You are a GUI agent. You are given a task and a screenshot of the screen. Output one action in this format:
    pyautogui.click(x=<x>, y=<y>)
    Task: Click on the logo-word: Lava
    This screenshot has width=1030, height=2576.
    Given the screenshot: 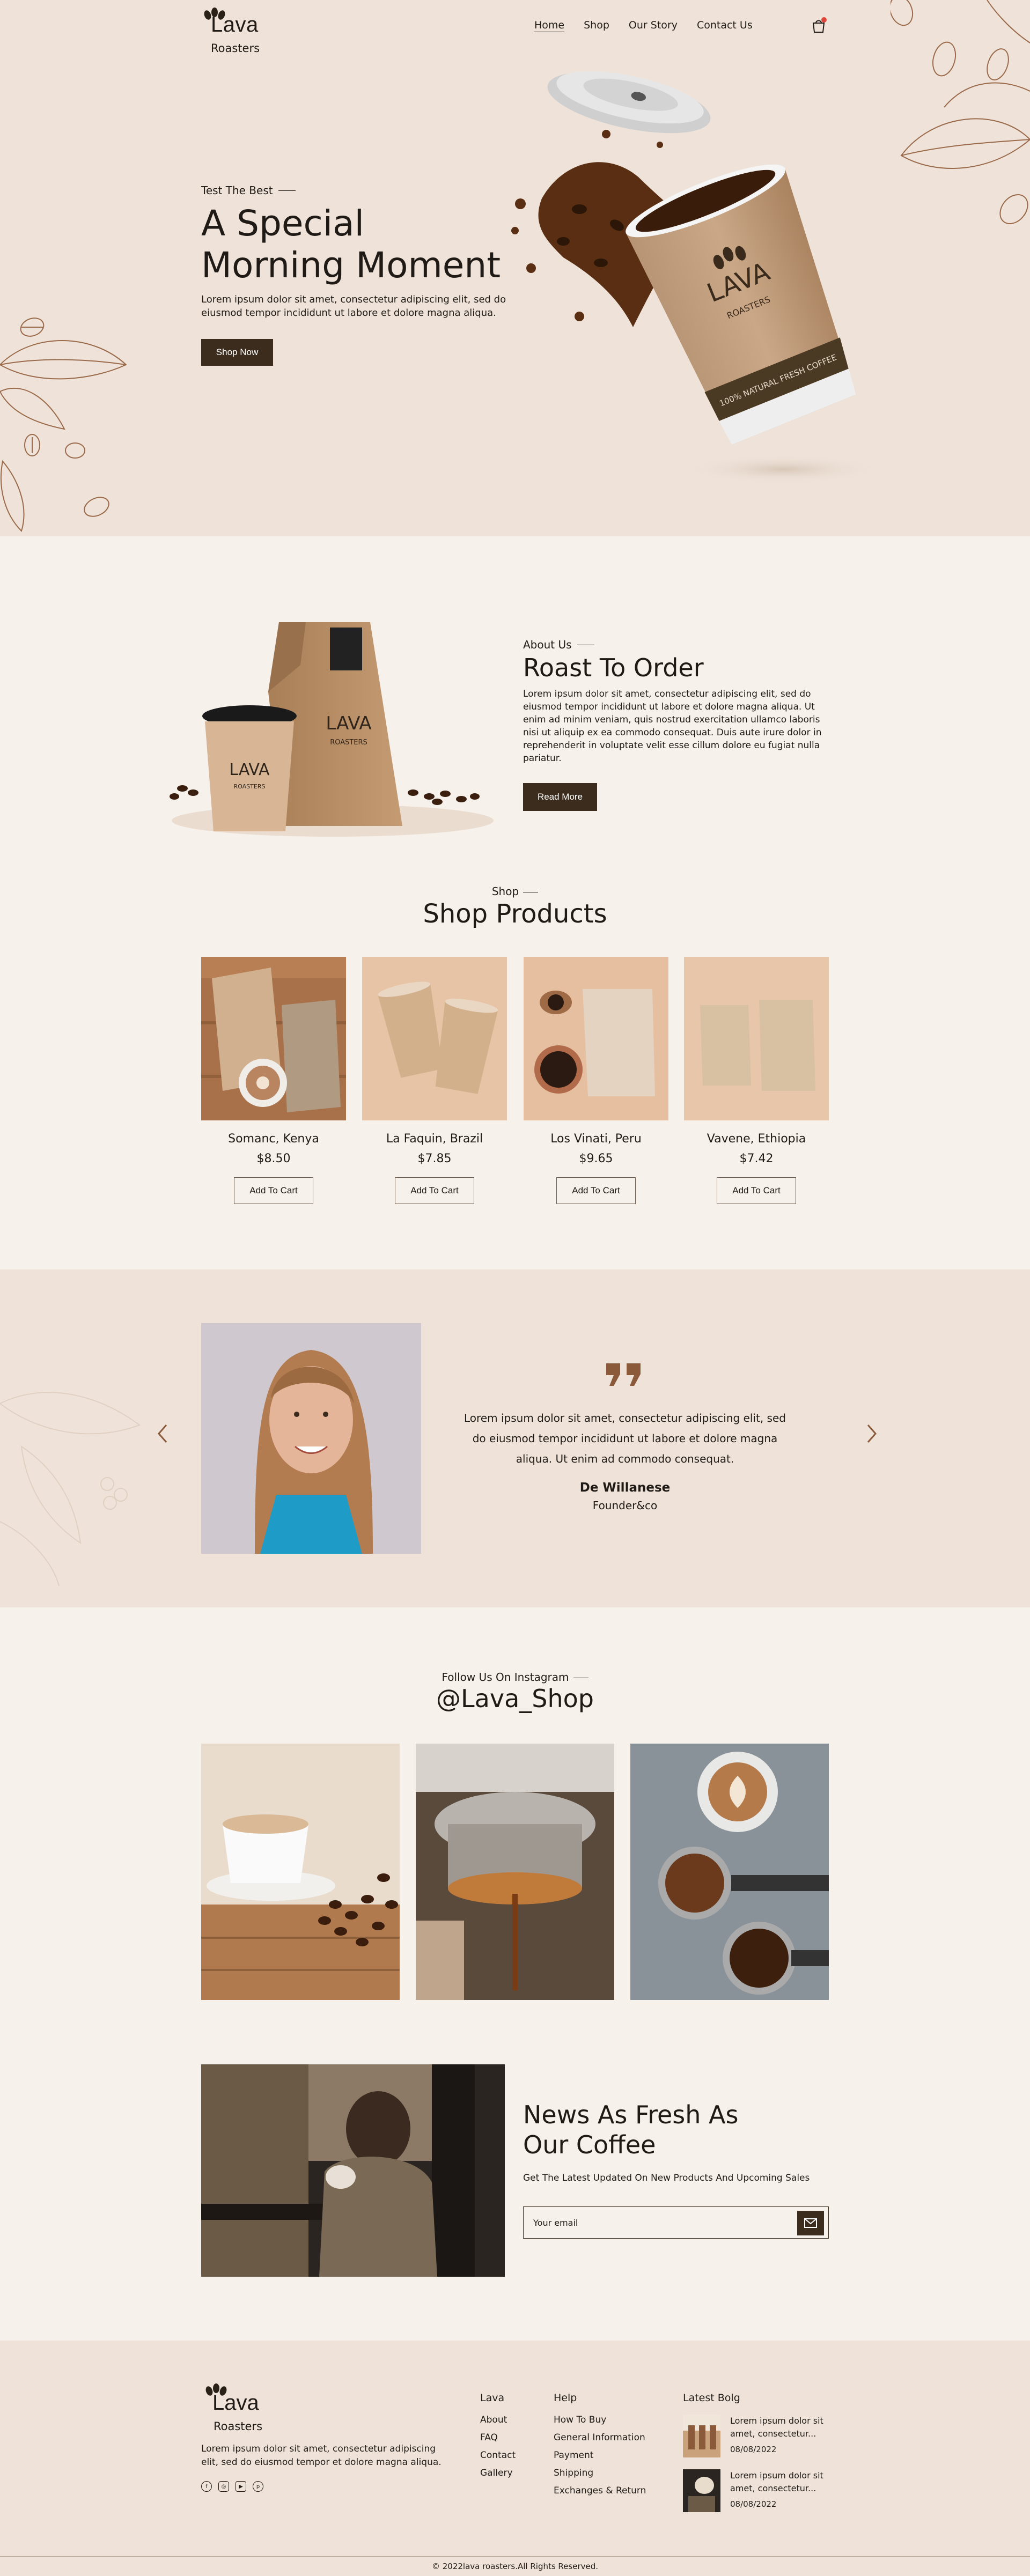 What is the action you would take?
    pyautogui.click(x=235, y=24)
    